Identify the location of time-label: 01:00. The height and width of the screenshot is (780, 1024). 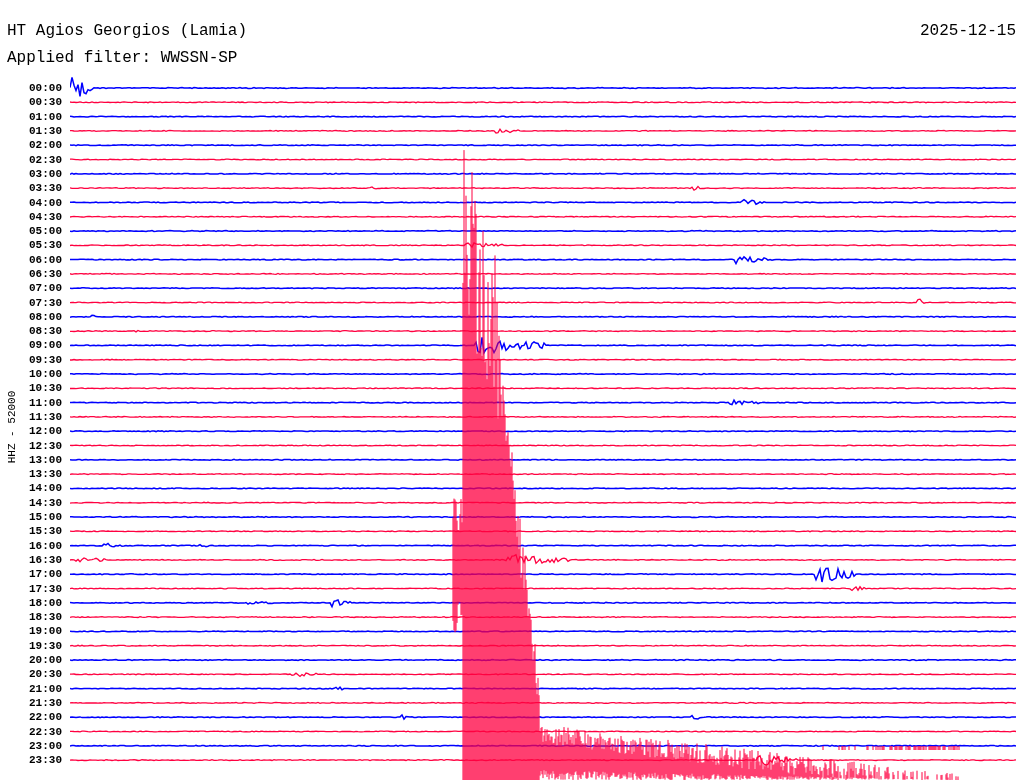
(45, 116).